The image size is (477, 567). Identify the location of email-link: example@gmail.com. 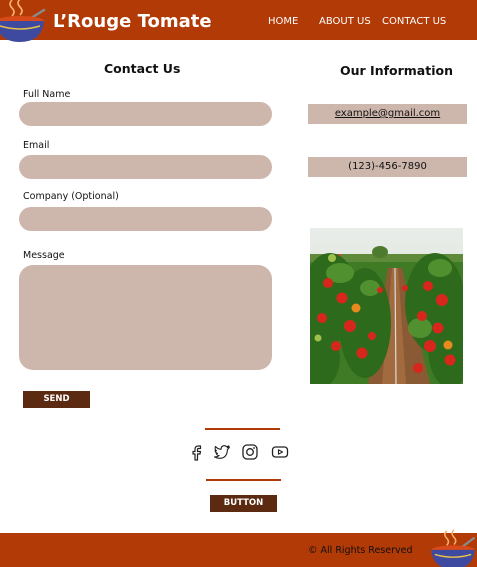
(387, 113).